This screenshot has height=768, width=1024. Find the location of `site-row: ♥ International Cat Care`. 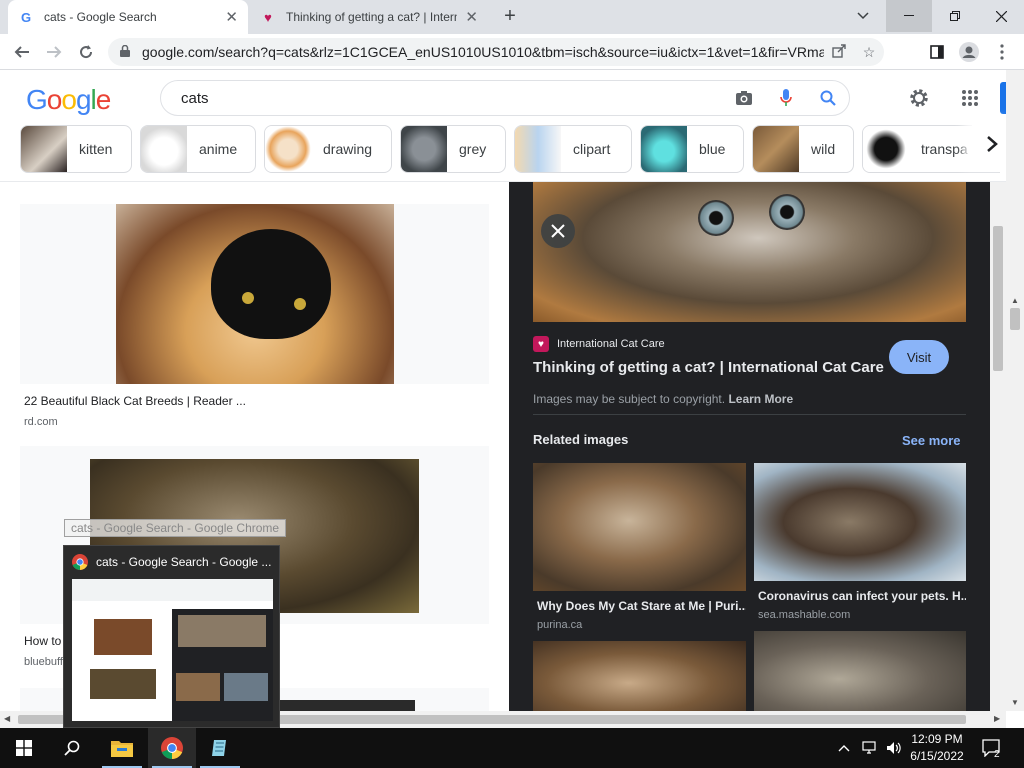

site-row: ♥ International Cat Care is located at coordinates (599, 344).